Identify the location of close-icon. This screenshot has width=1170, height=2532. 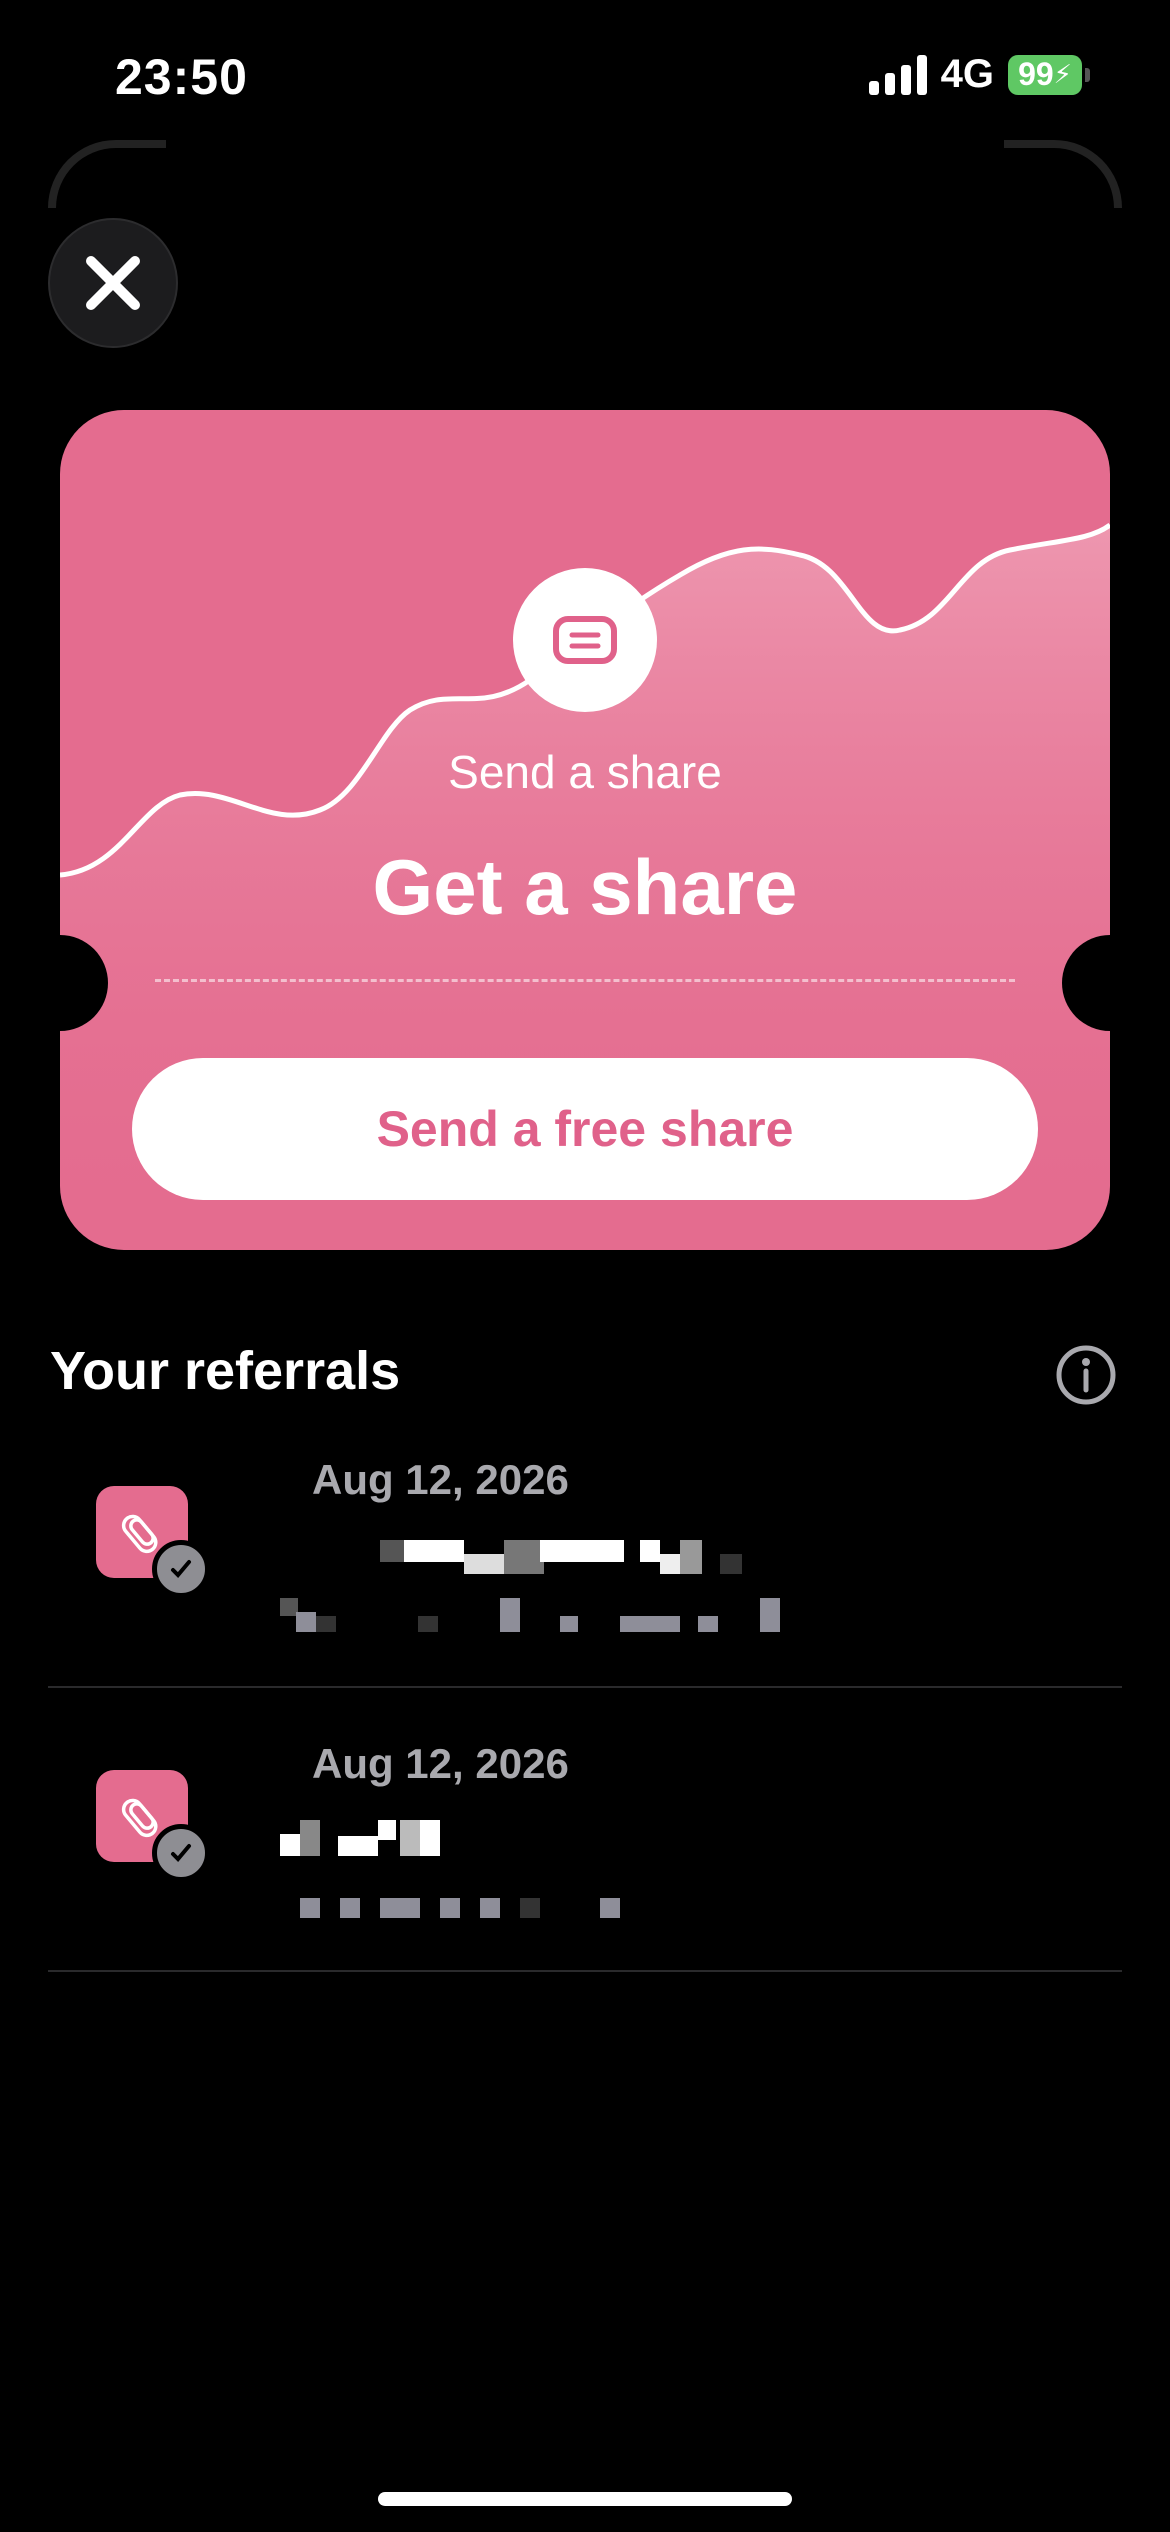
(113, 283).